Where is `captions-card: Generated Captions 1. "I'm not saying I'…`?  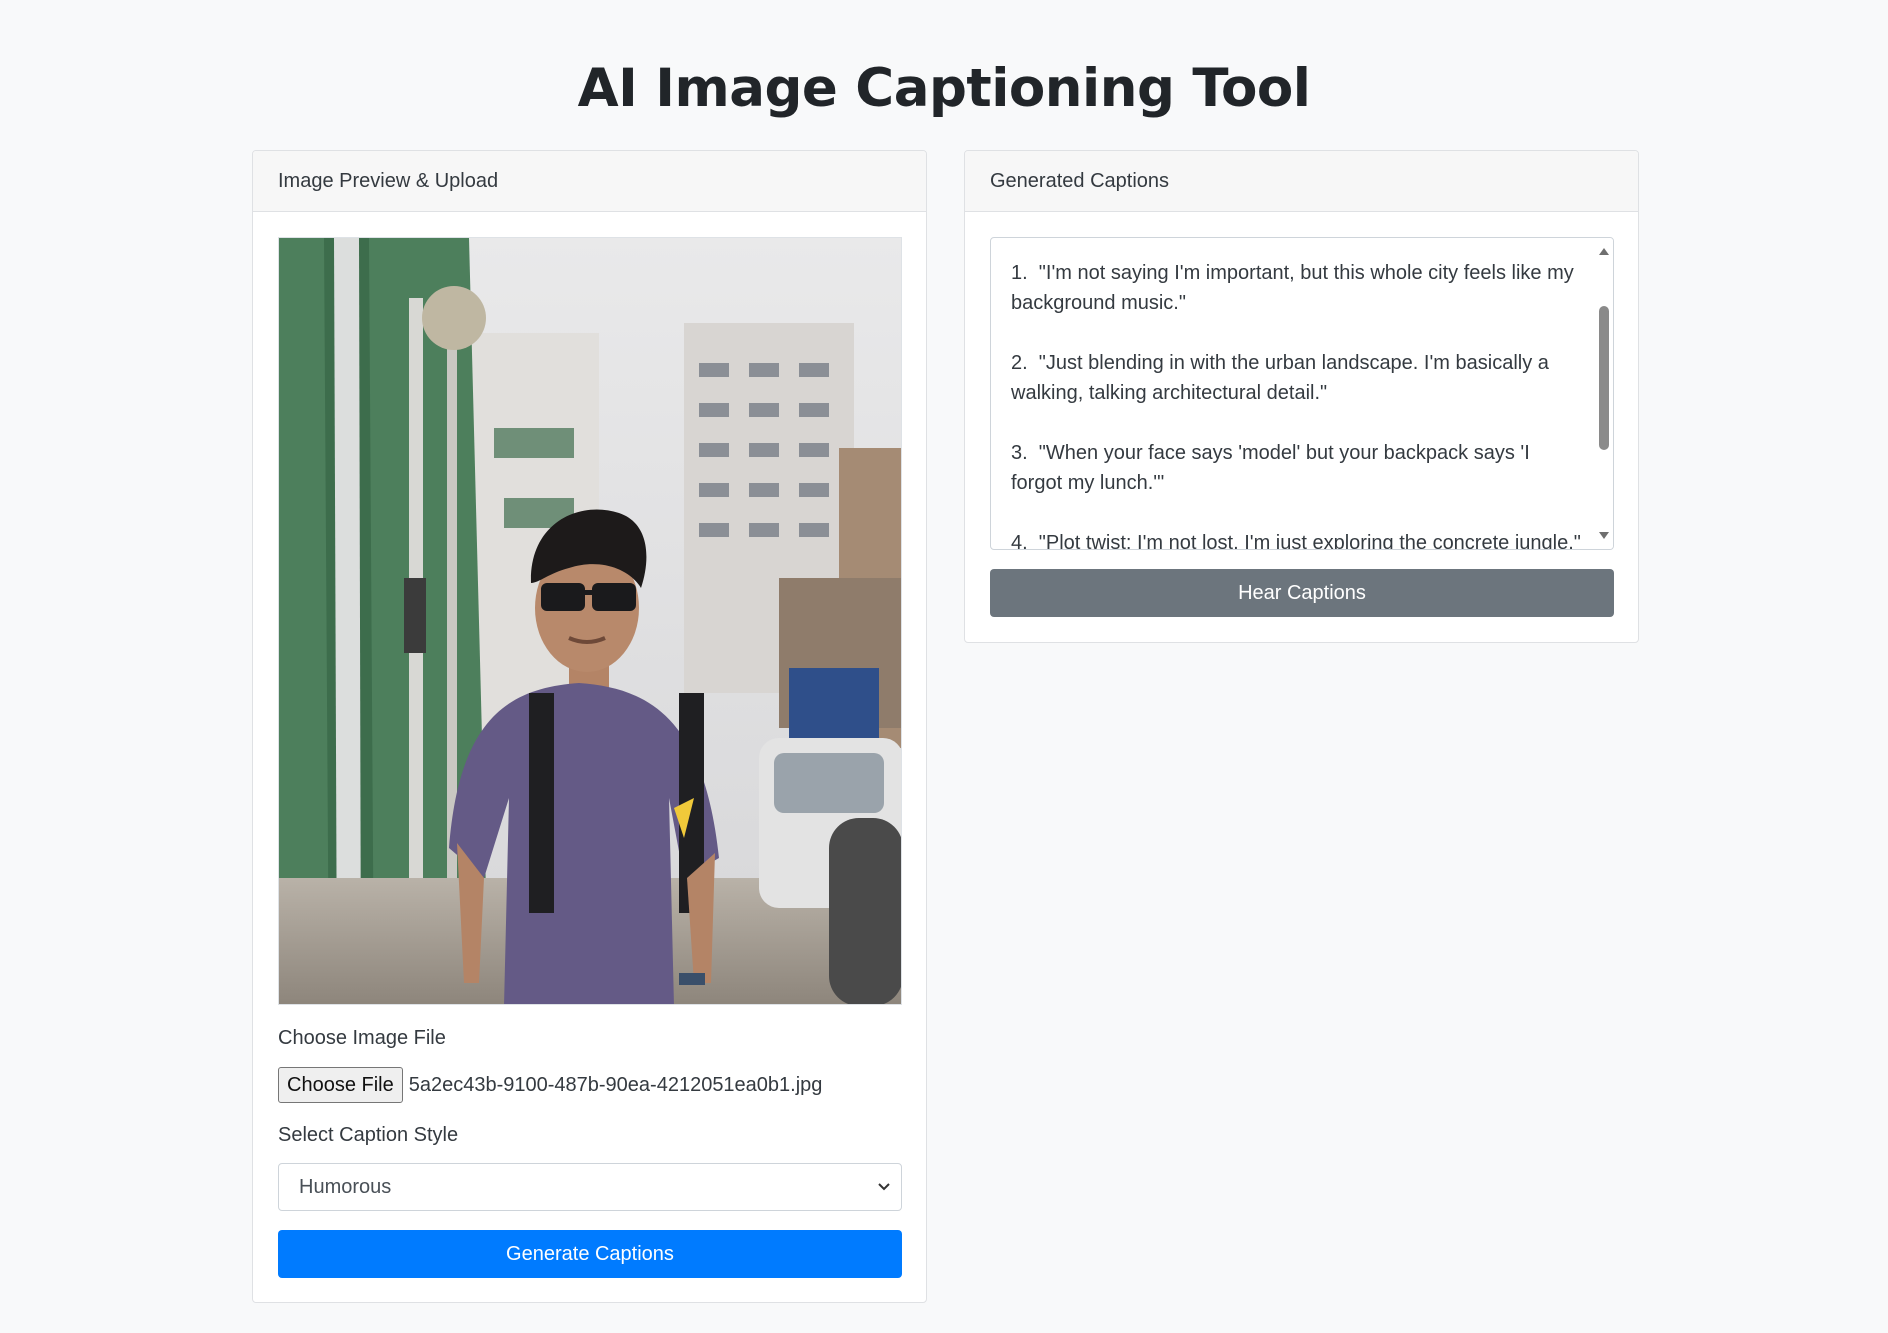
captions-card: Generated Captions 1. "I'm not saying I'… is located at coordinates (1301, 396).